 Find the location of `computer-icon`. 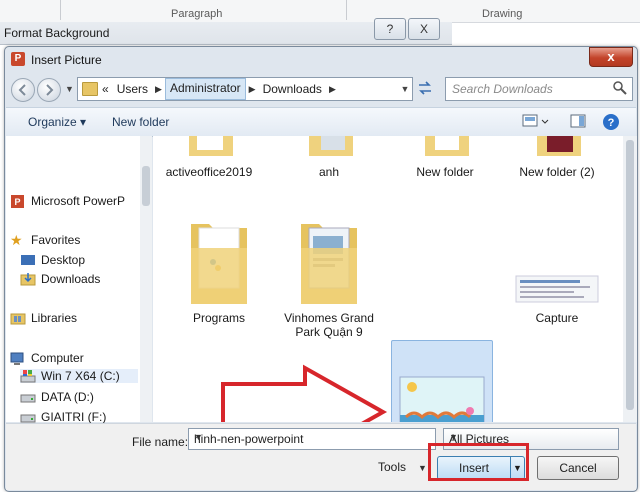

computer-icon is located at coordinates (17, 358).